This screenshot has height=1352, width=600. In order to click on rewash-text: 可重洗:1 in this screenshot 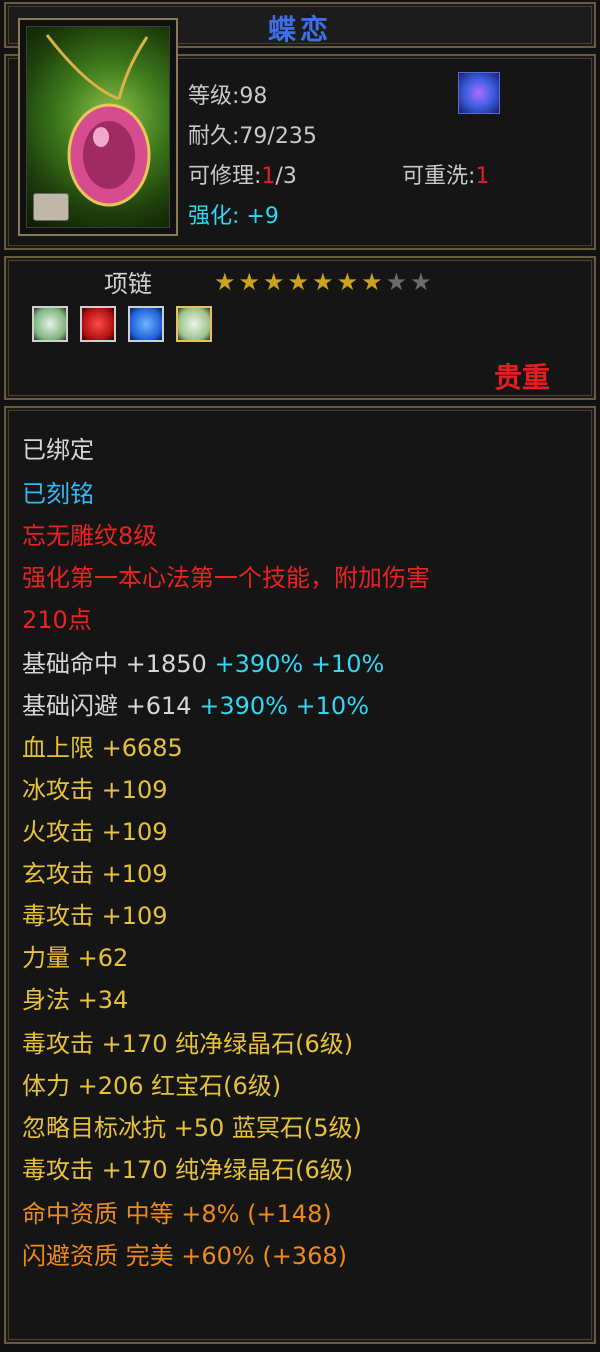, I will do `click(445, 174)`.